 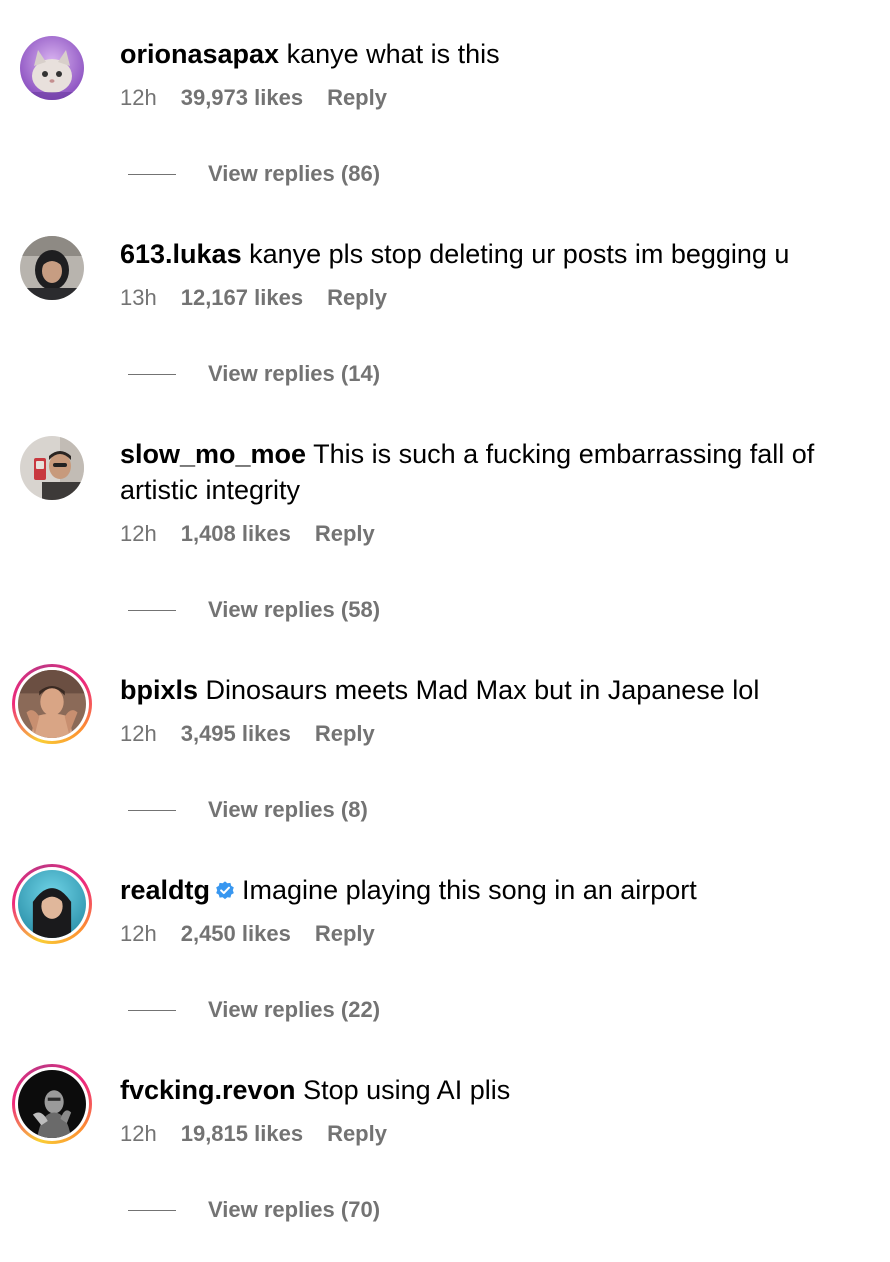 What do you see at coordinates (242, 1134) in the screenshot?
I see `comment-likes: 19,815 likes` at bounding box center [242, 1134].